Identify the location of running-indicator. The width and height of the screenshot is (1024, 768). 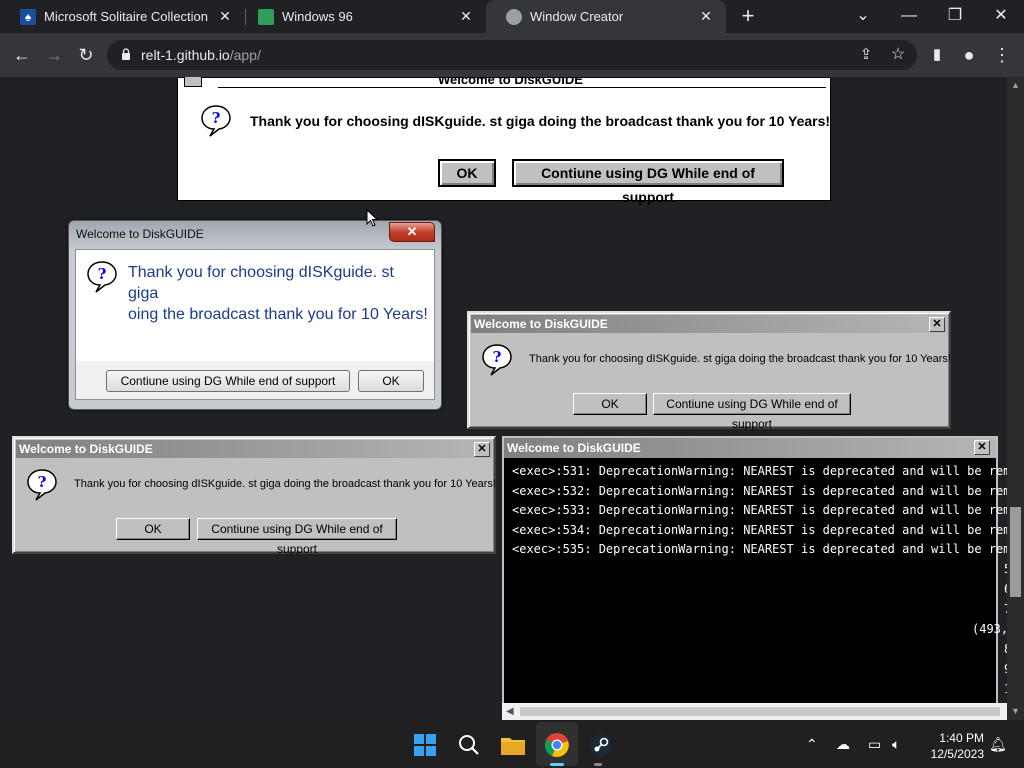
(598, 764).